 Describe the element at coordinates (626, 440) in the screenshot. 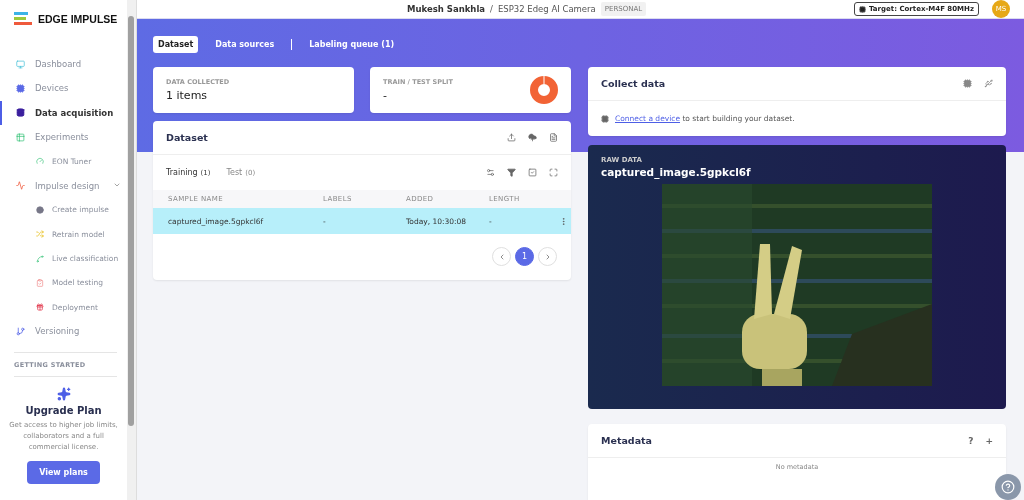

I see `card-title: Metadata` at that location.